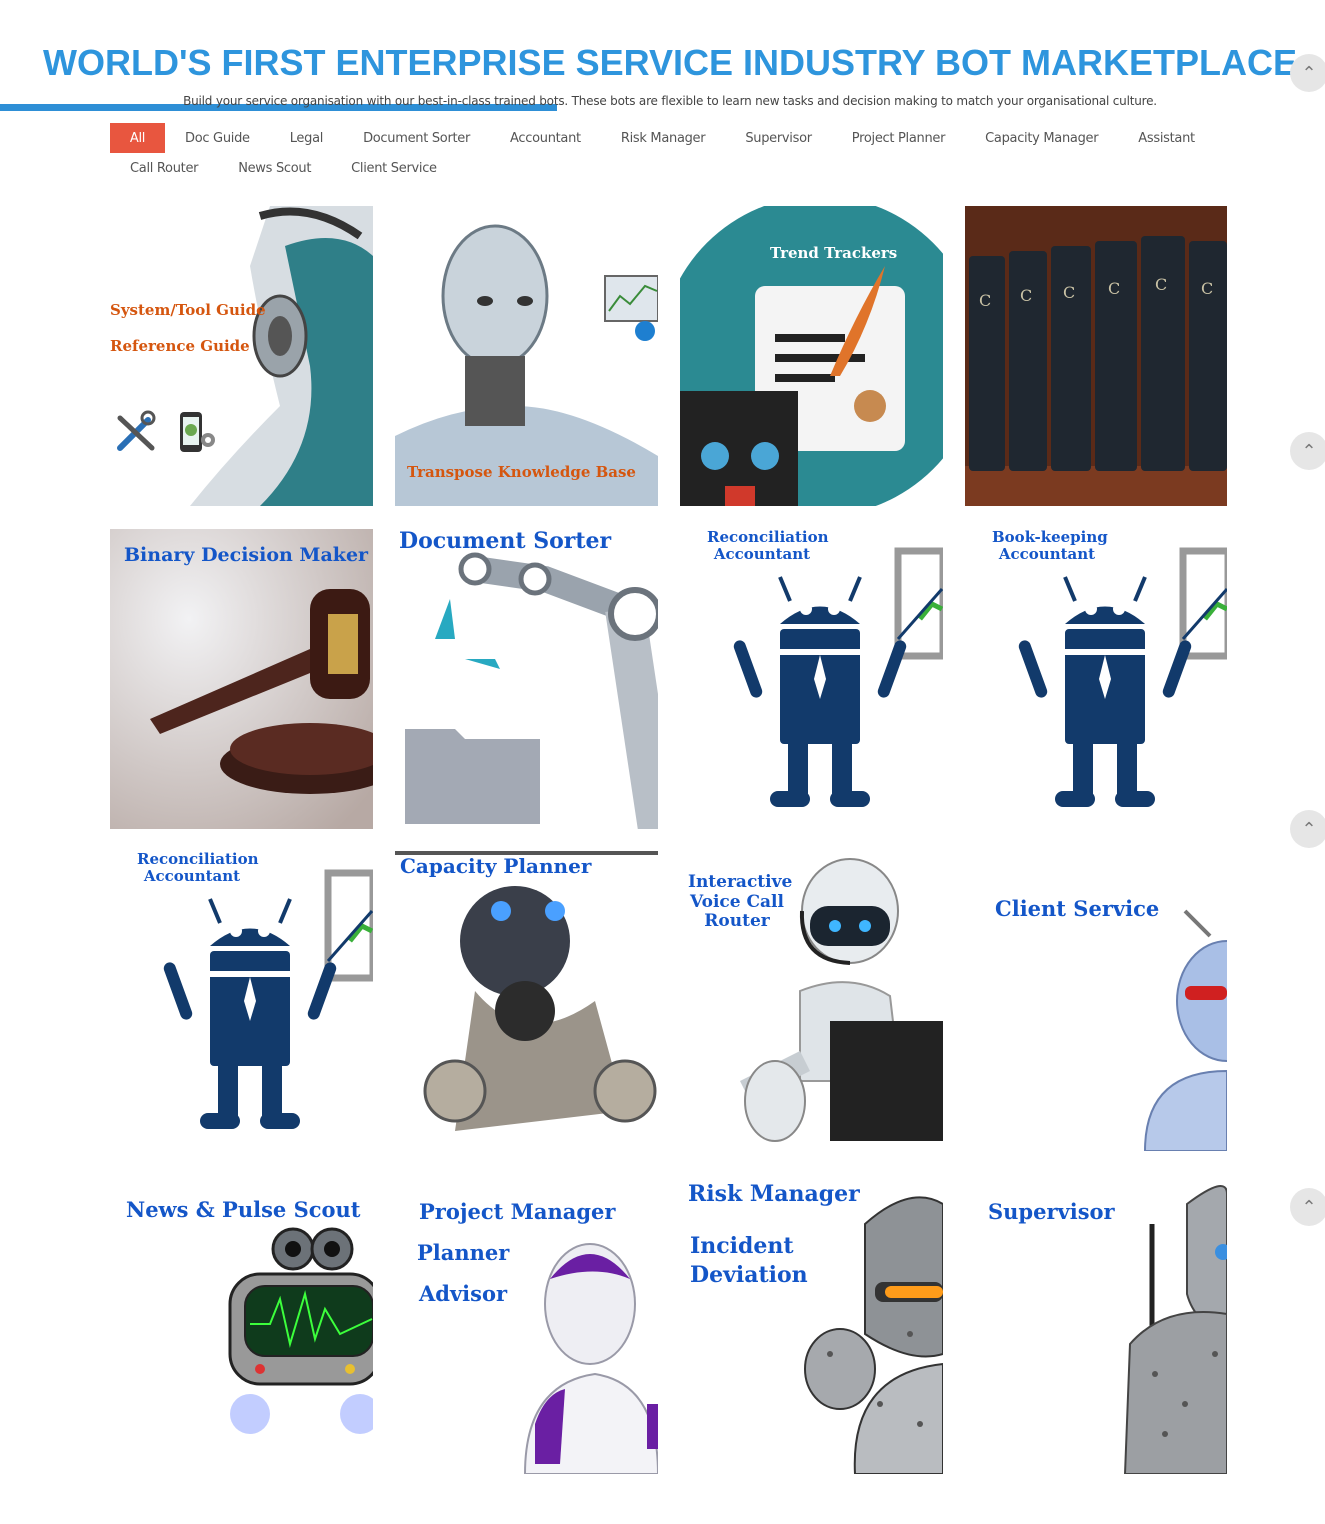 The height and width of the screenshot is (1524, 1325). I want to click on filter-doc-guide: Doc Guide, so click(217, 138).